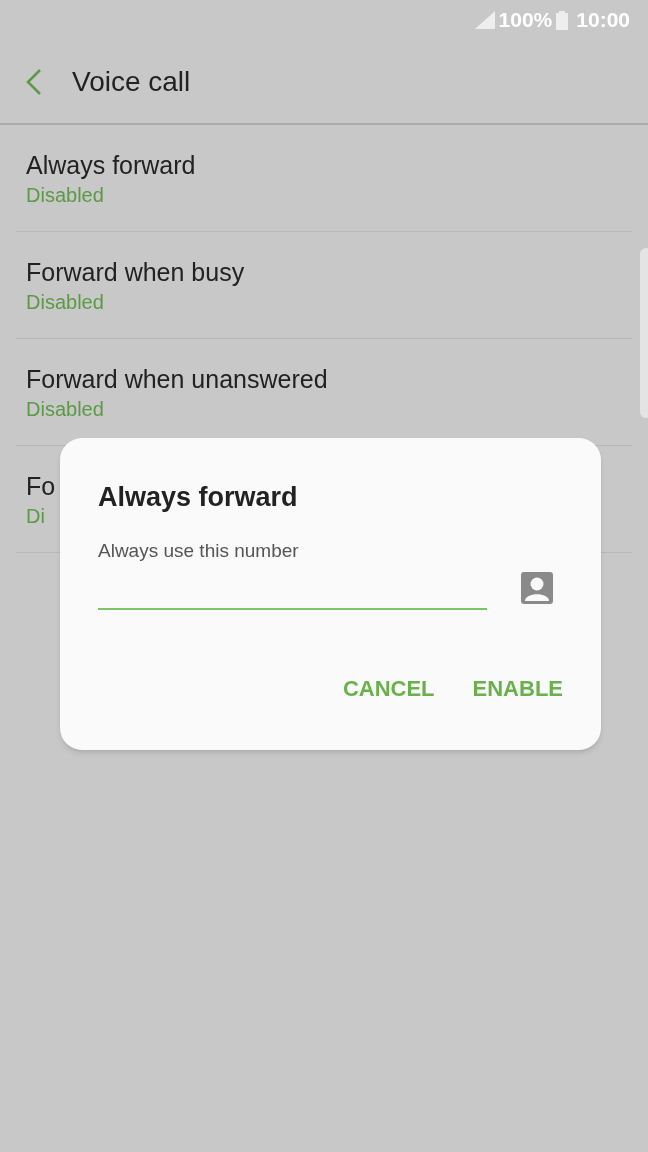 The height and width of the screenshot is (1152, 648). I want to click on field-label: Always use this number, so click(199, 551).